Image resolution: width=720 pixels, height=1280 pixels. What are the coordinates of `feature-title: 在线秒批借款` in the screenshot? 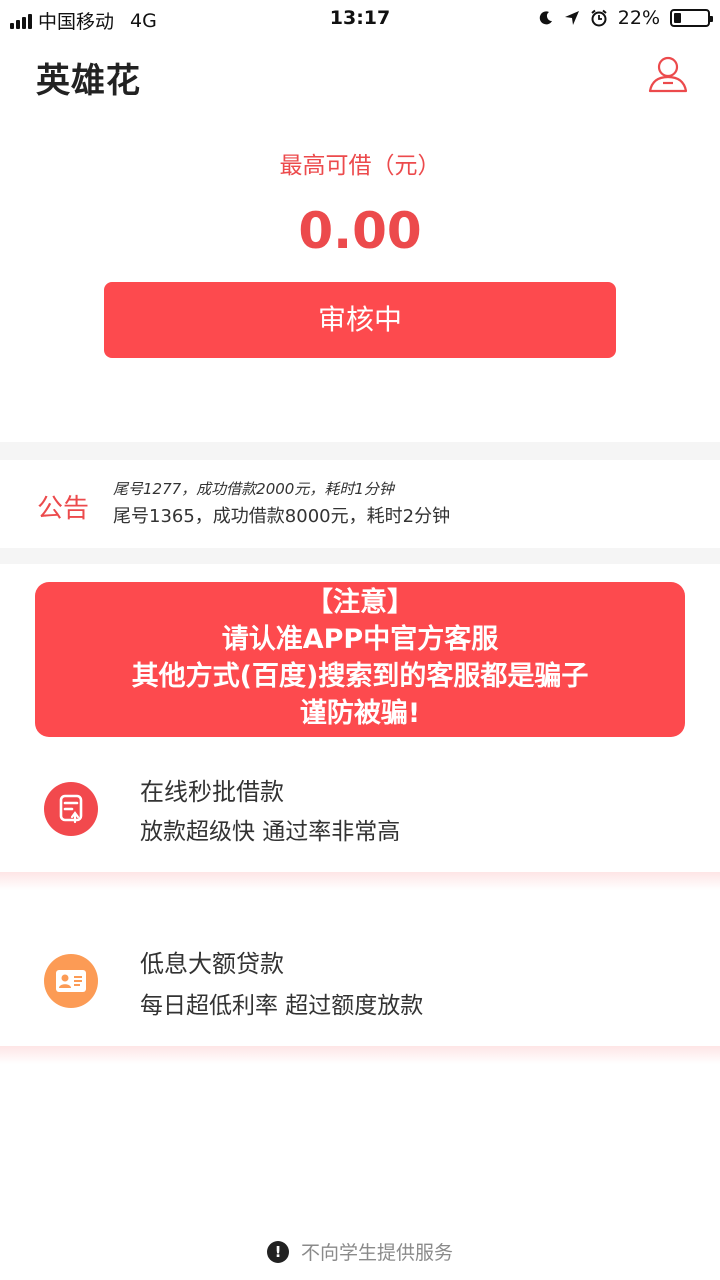 It's located at (212, 792).